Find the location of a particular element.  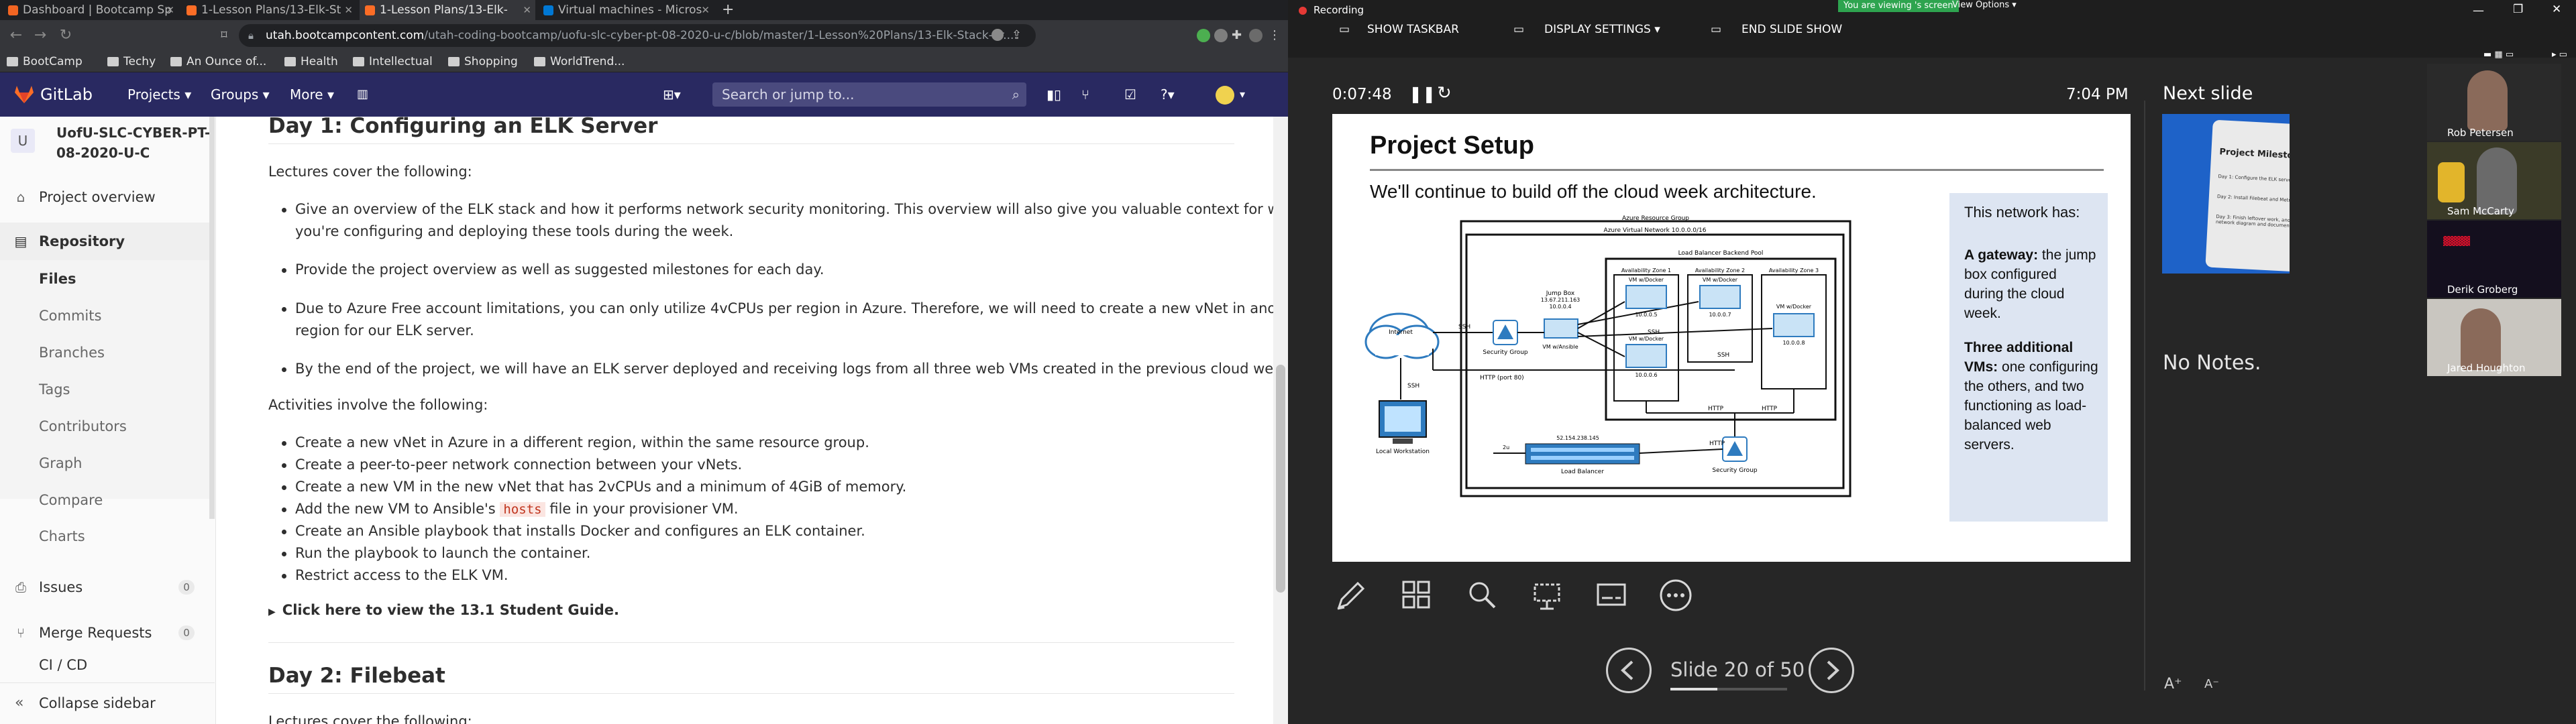

previous-slide-button is located at coordinates (1629, 670).